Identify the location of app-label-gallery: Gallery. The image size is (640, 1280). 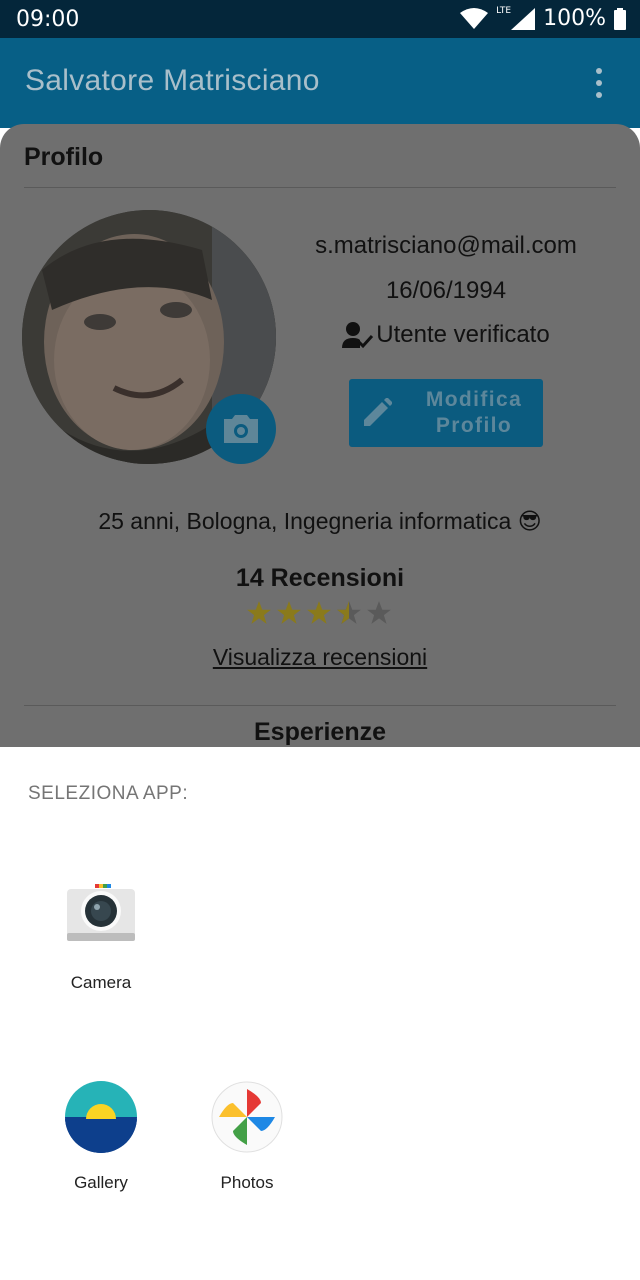
(101, 1182).